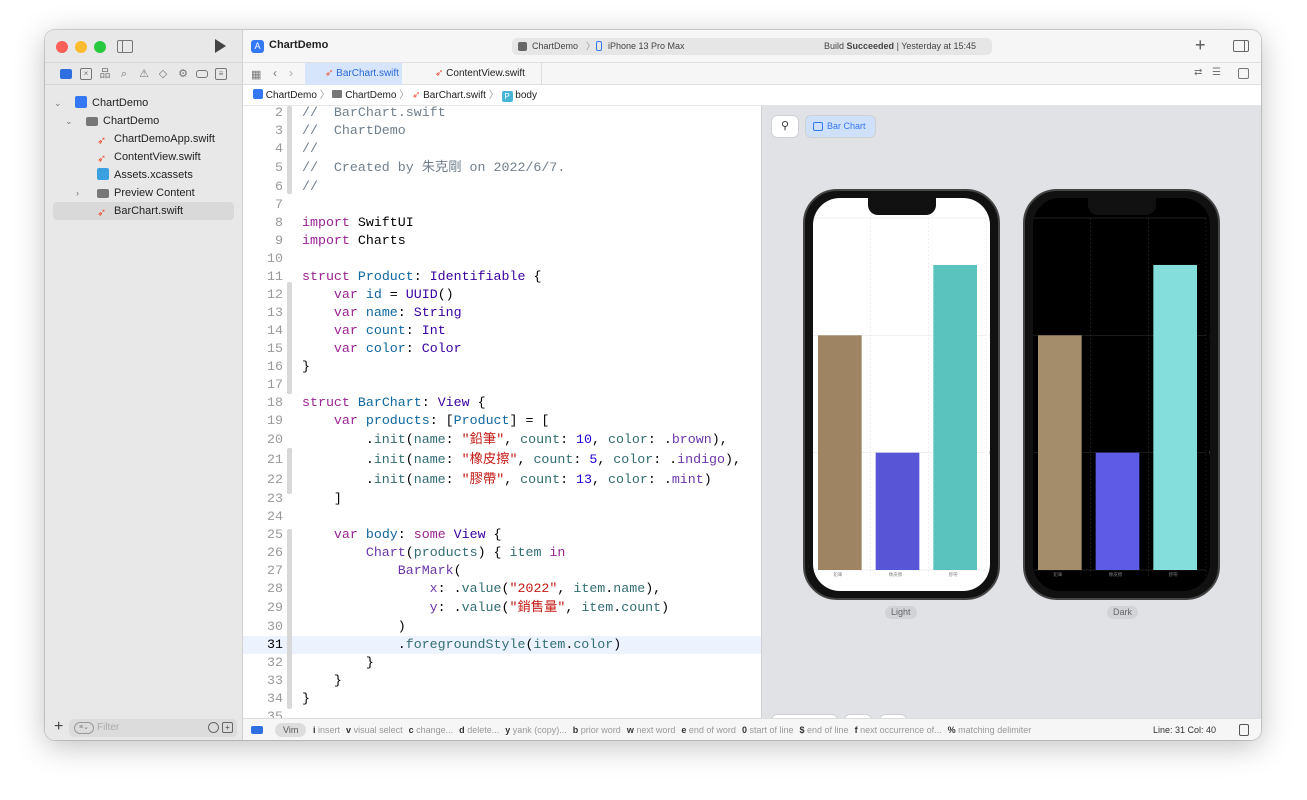 The height and width of the screenshot is (800, 1307). What do you see at coordinates (306, 698) in the screenshot?
I see `code-token: }` at bounding box center [306, 698].